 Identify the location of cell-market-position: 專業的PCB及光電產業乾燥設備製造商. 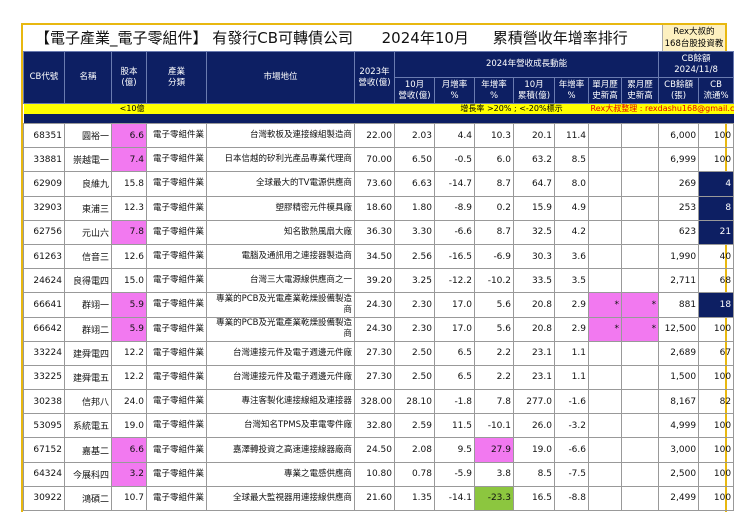
(280, 329).